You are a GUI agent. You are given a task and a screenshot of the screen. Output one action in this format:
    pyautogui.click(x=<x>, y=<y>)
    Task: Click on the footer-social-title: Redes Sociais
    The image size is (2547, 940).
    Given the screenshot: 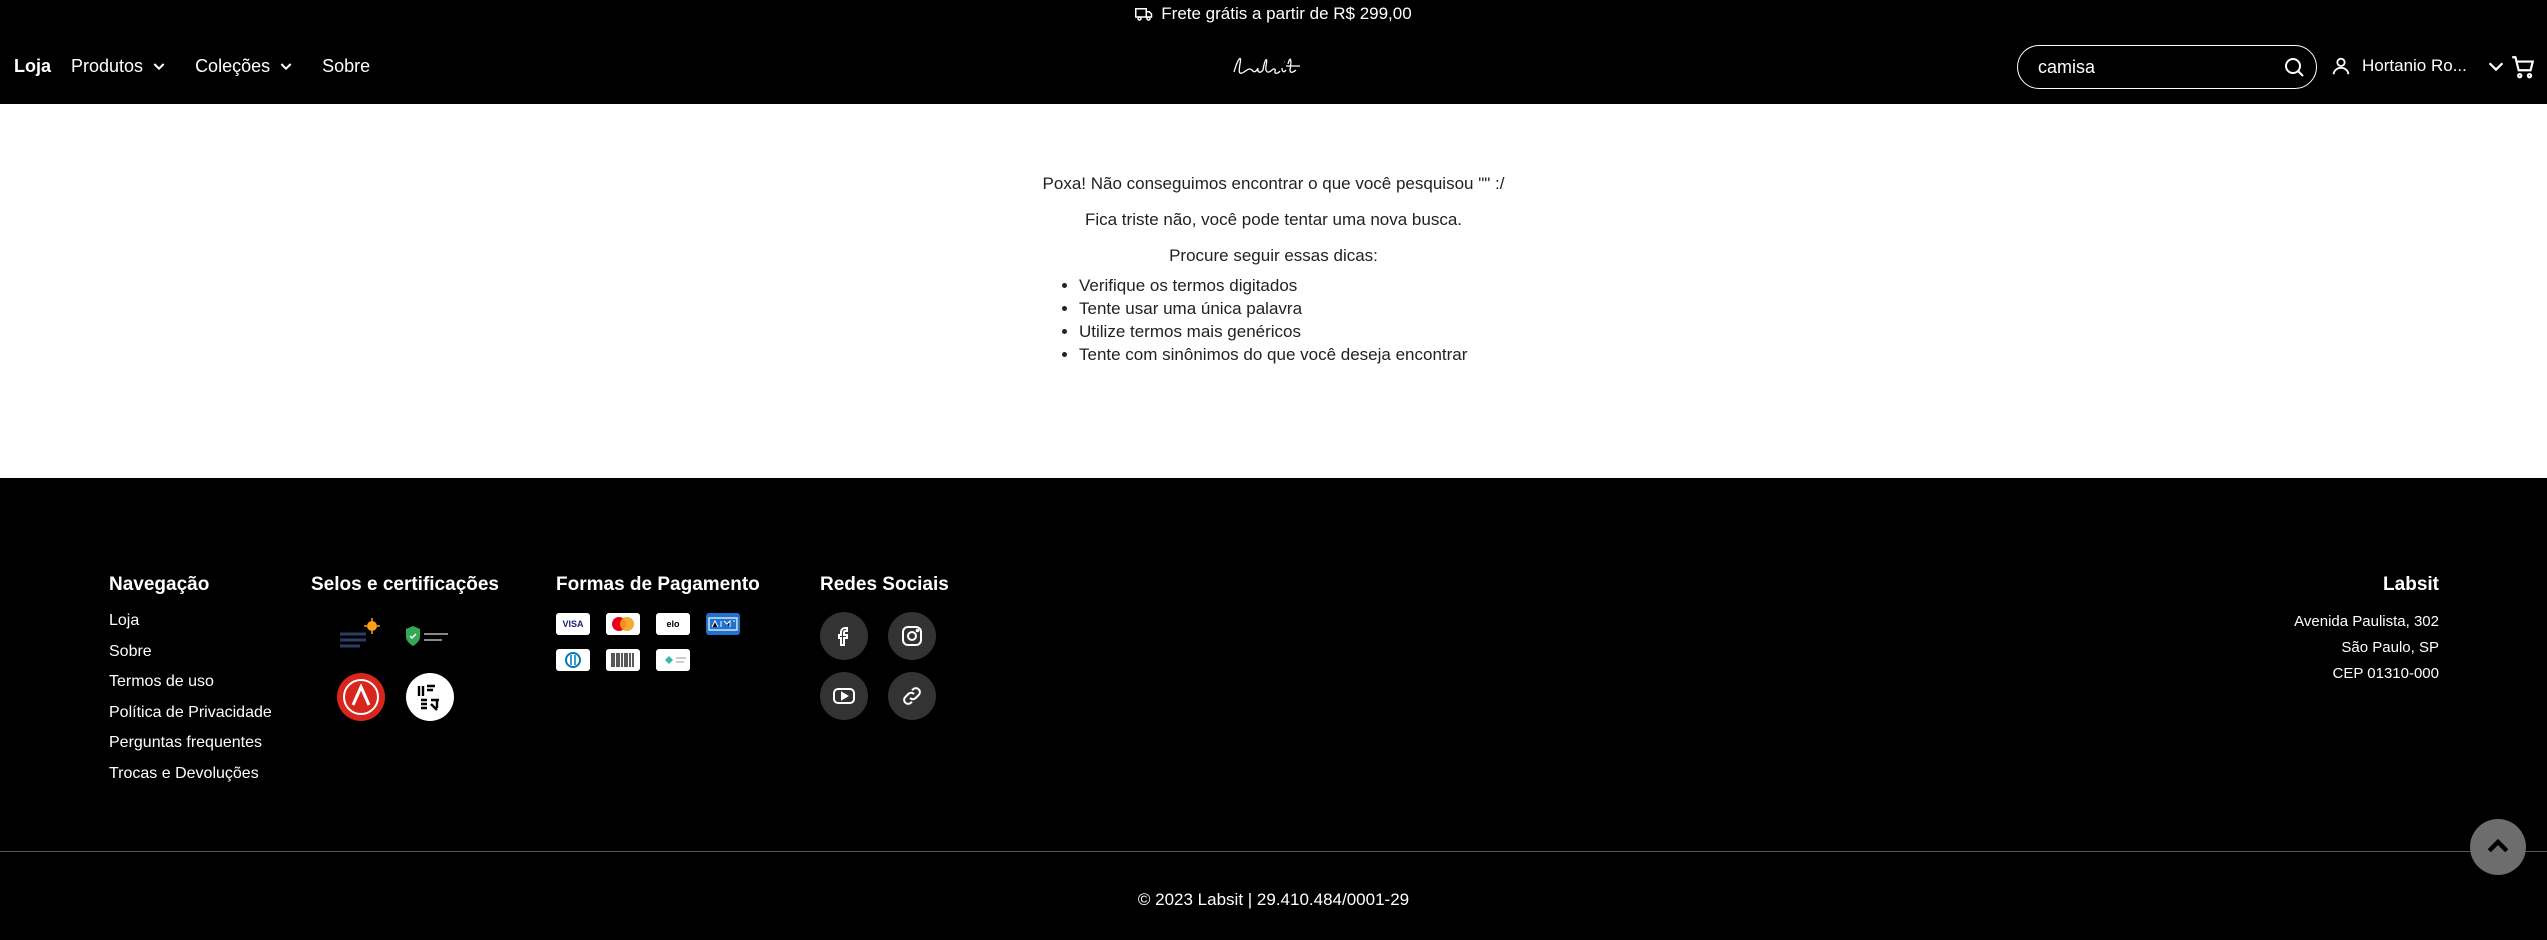 What is the action you would take?
    pyautogui.click(x=884, y=584)
    